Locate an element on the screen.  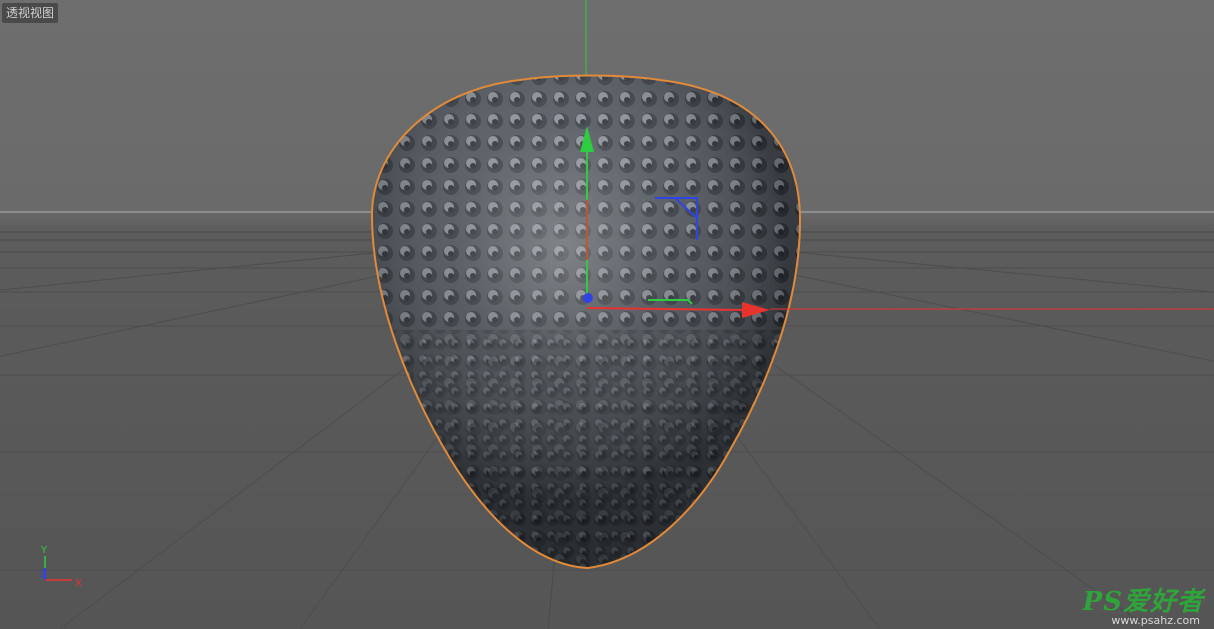
watermark-url: www.psahz.com is located at coordinates (1155, 620).